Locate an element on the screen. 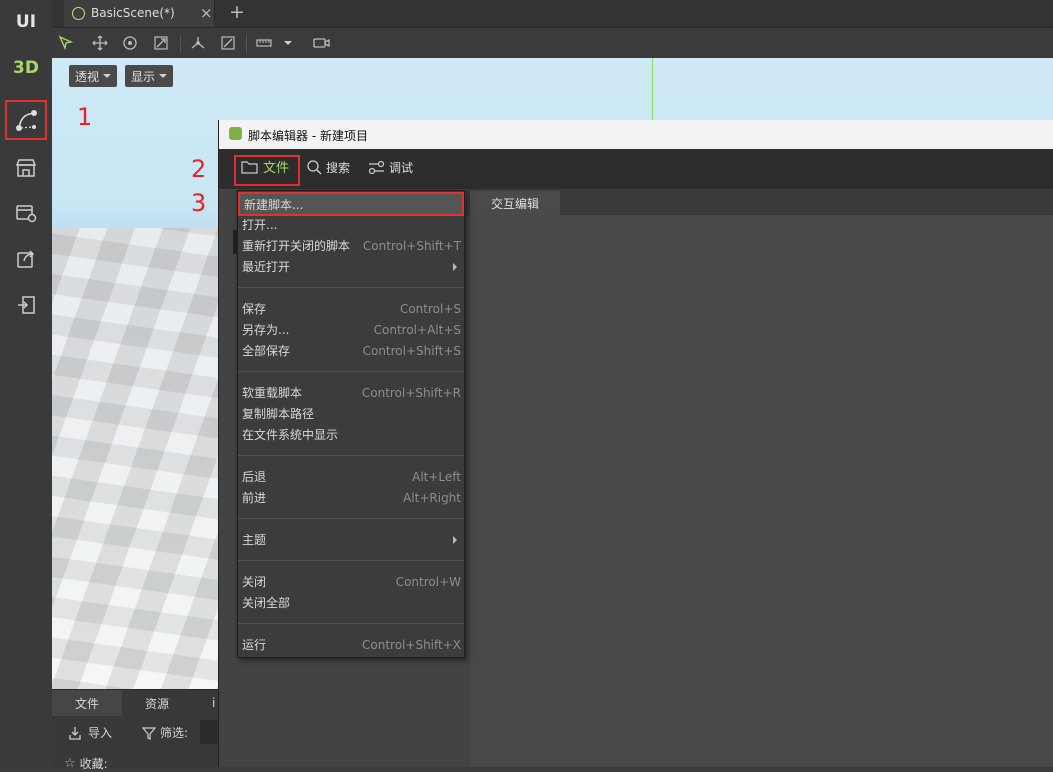 This screenshot has width=1053, height=772. move-tool-icon is located at coordinates (100, 43).